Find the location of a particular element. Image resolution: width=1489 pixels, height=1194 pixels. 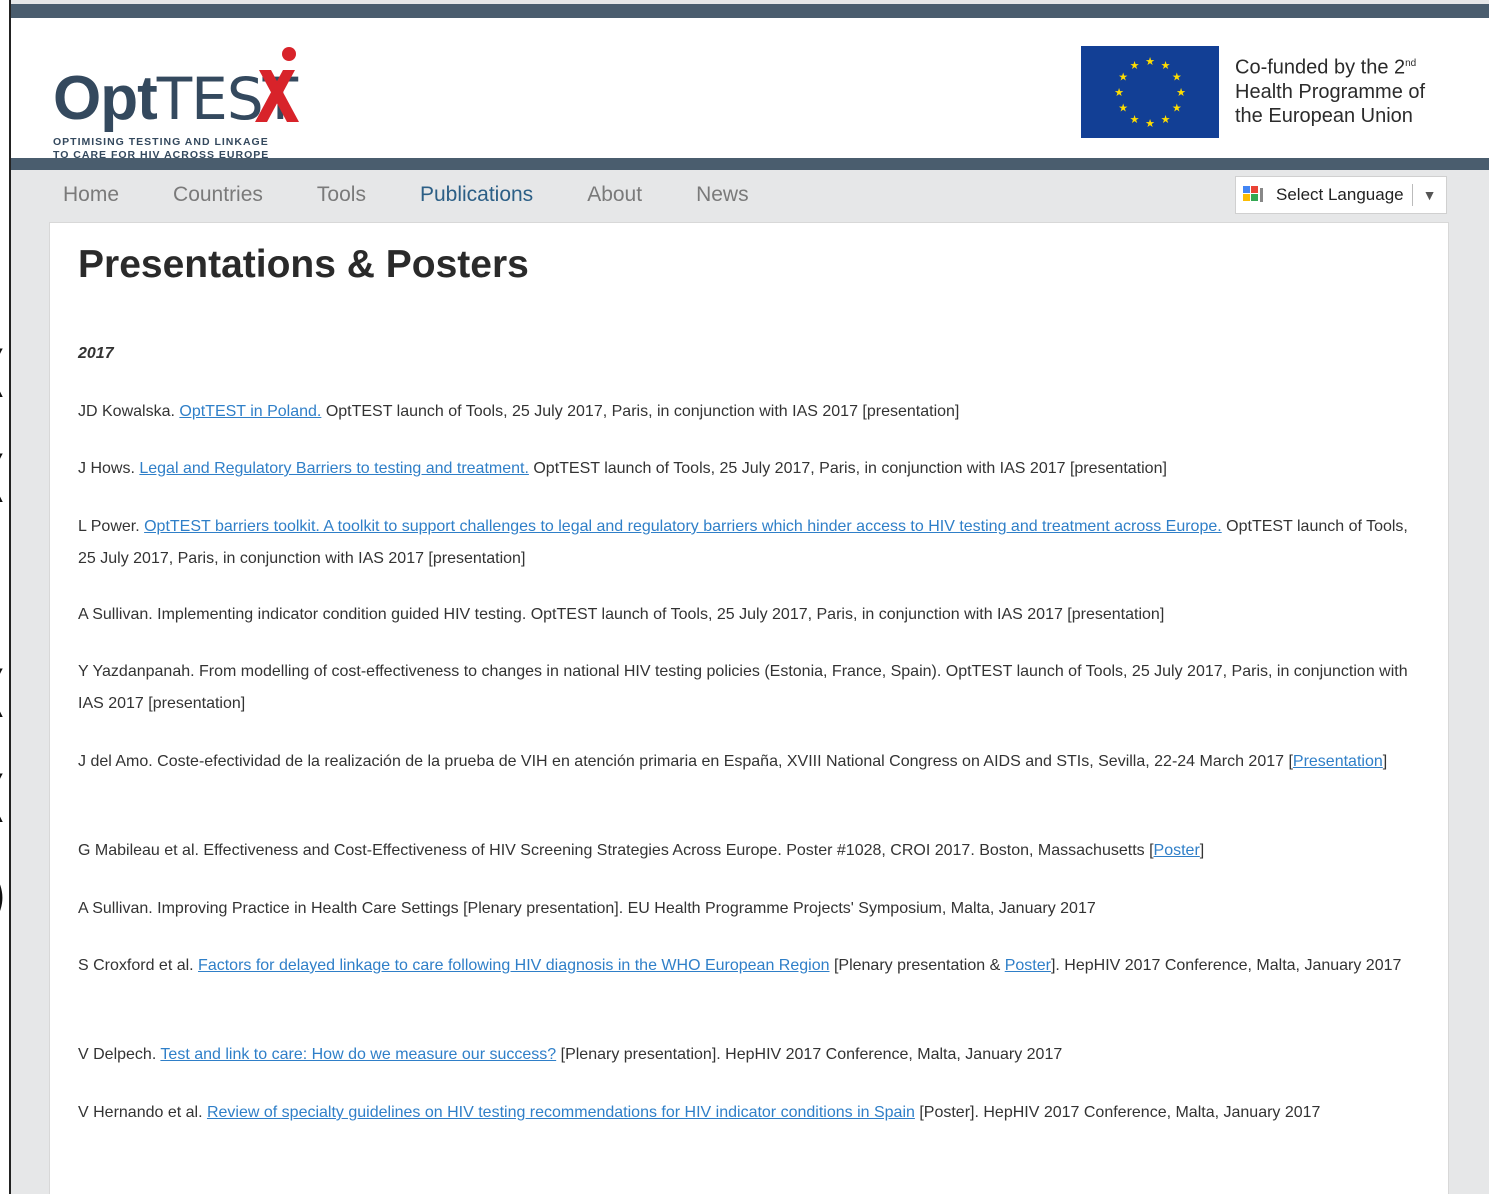

nav-countries: Countries is located at coordinates (218, 195).